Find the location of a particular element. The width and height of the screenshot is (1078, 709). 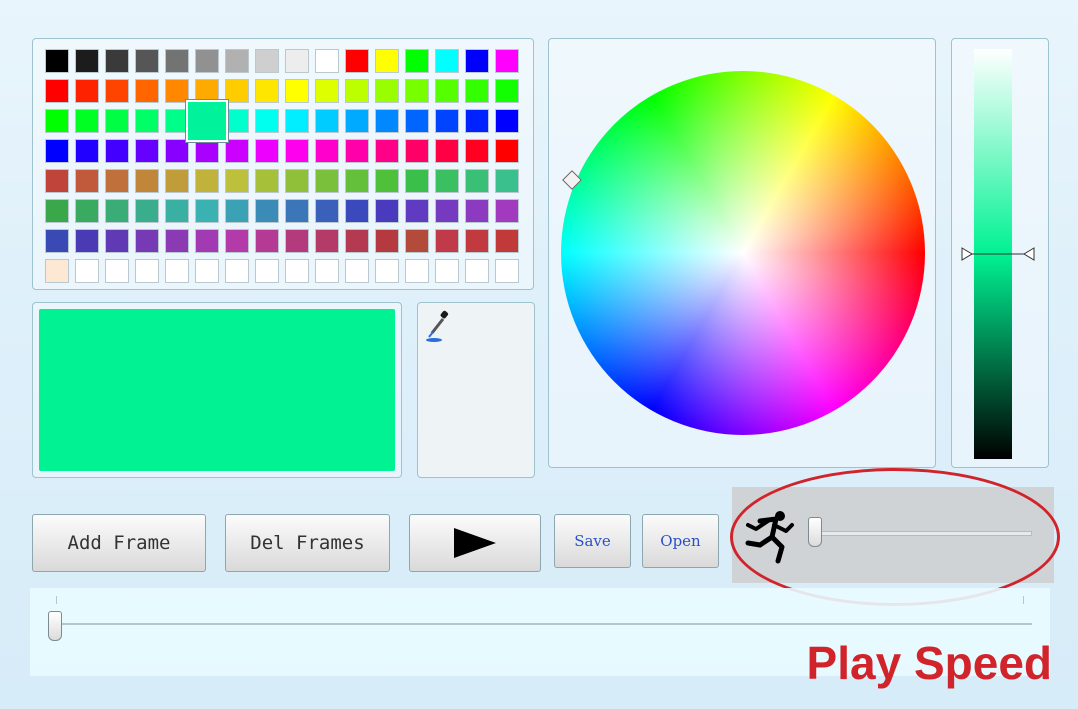

add-frame-button: Add Frame is located at coordinates (119, 543).